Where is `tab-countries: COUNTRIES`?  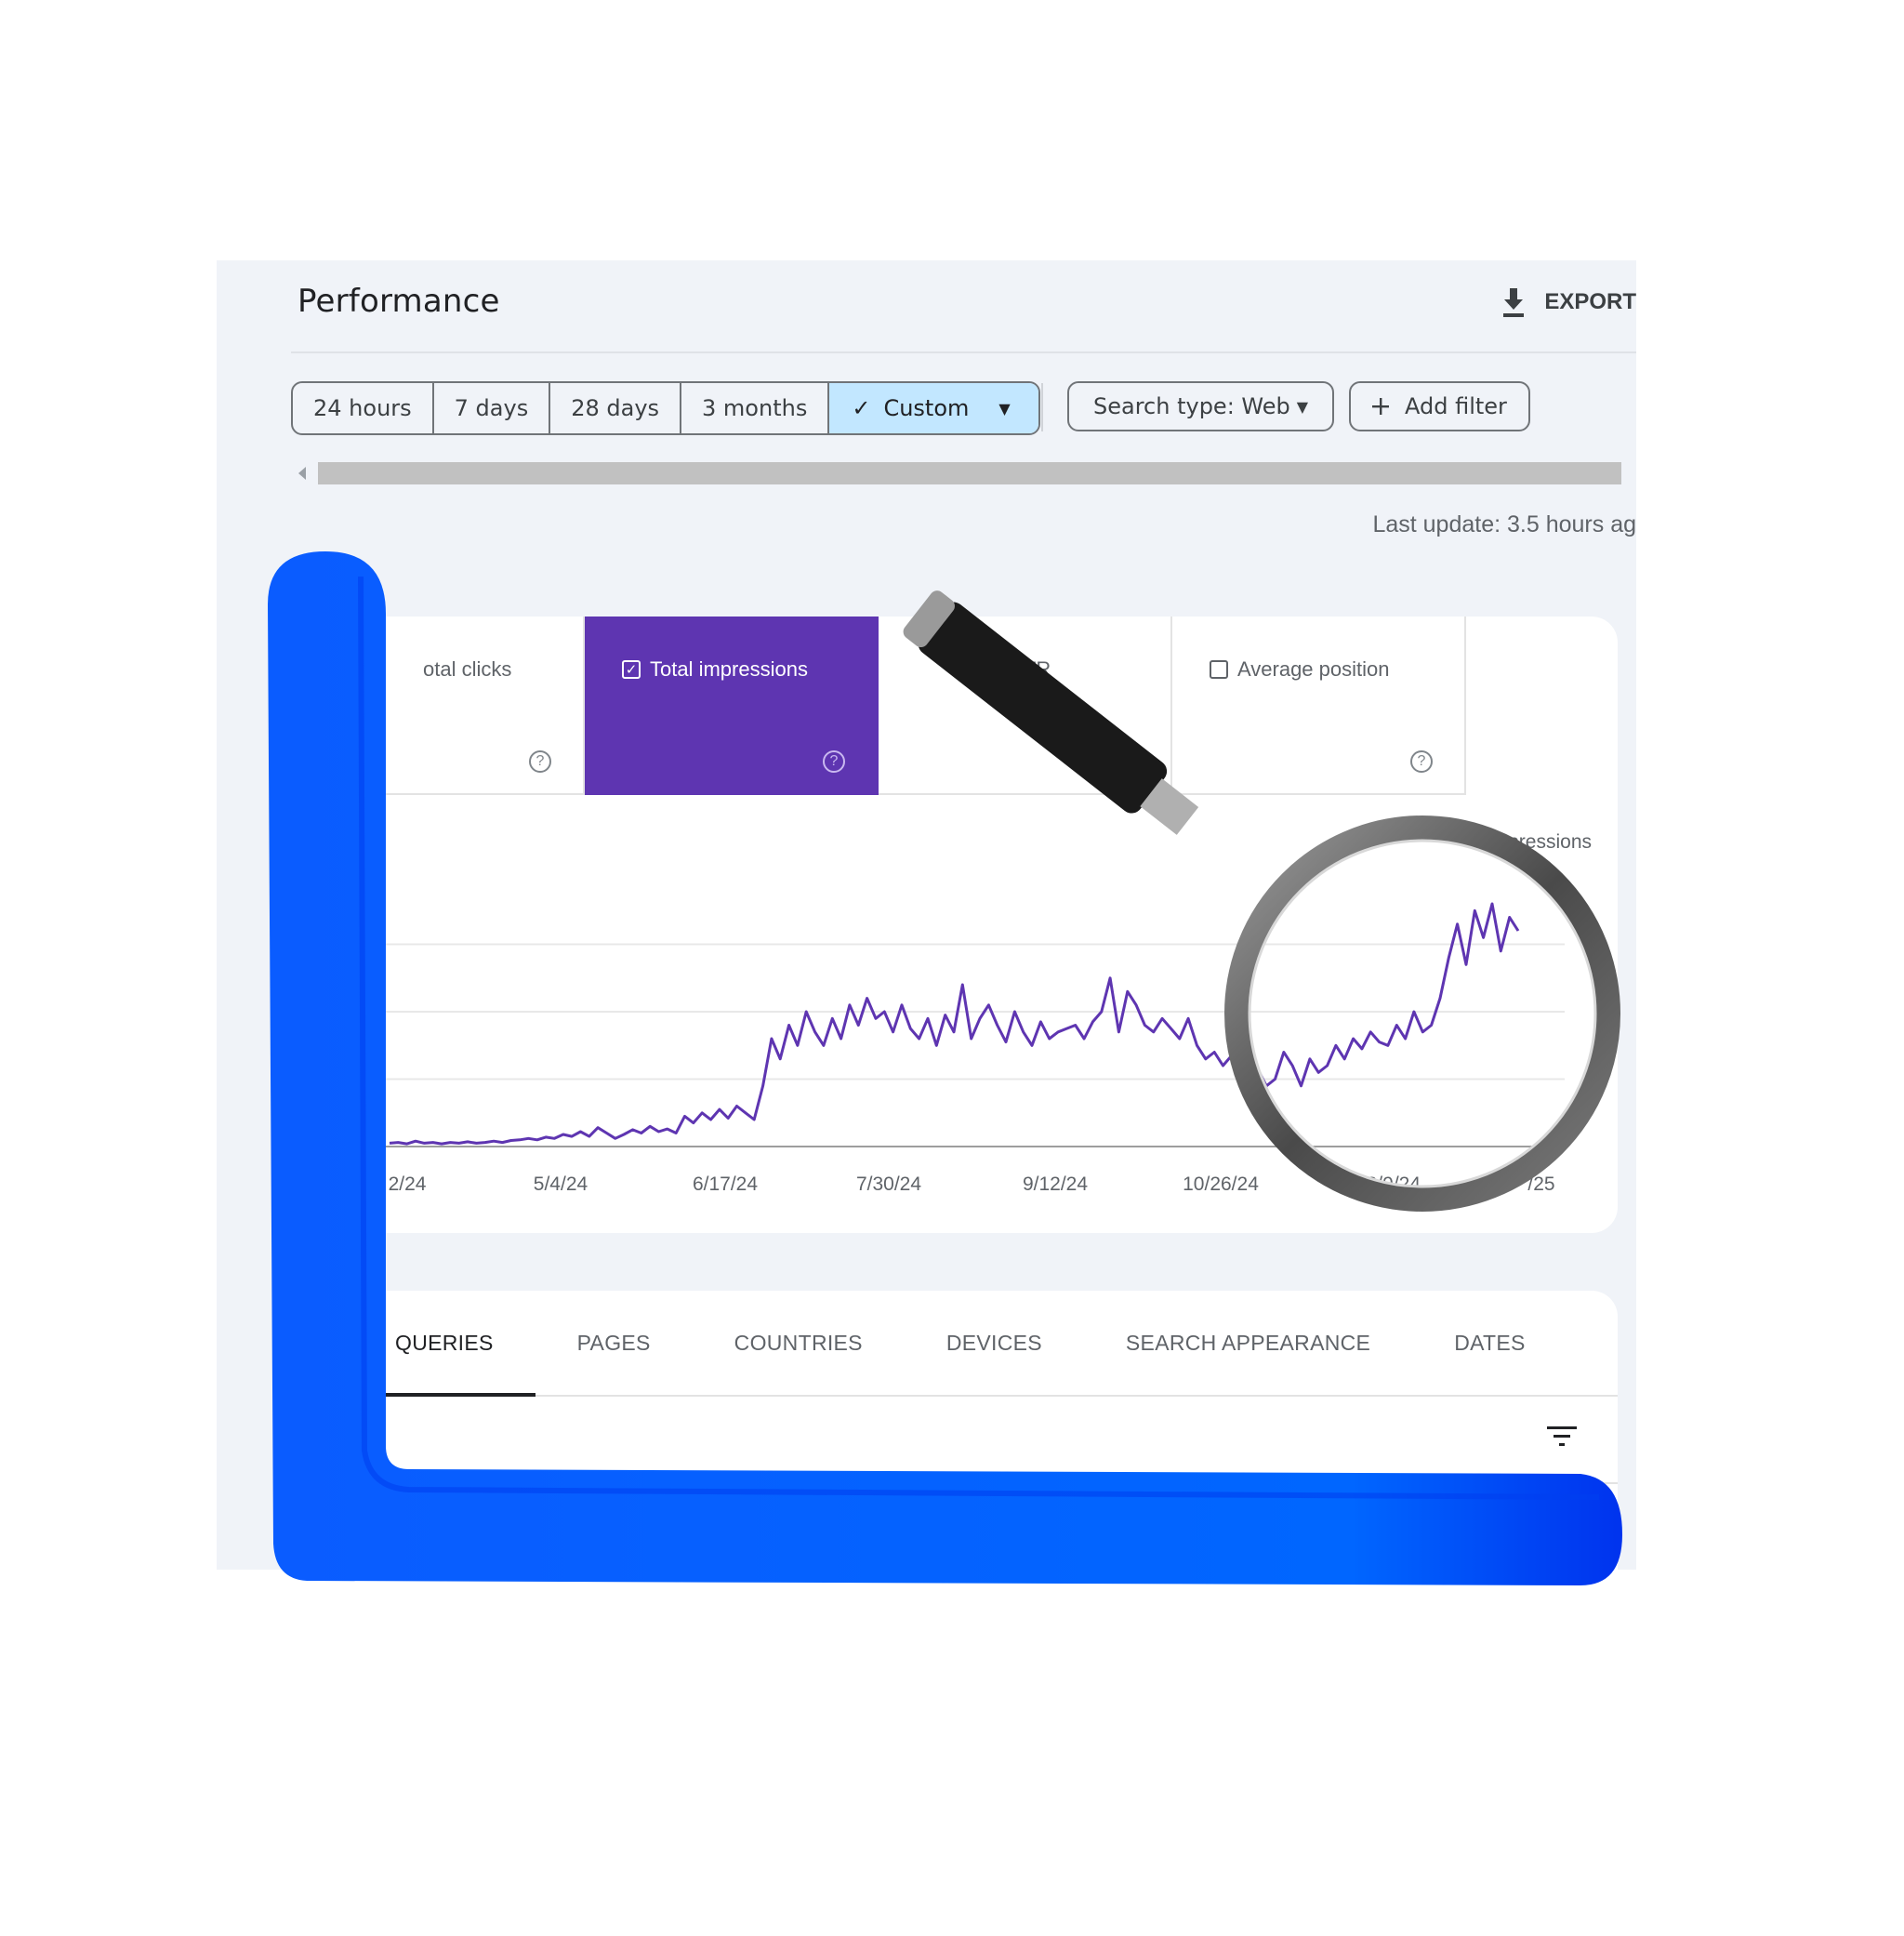
tab-countries: COUNTRIES is located at coordinates (799, 1343).